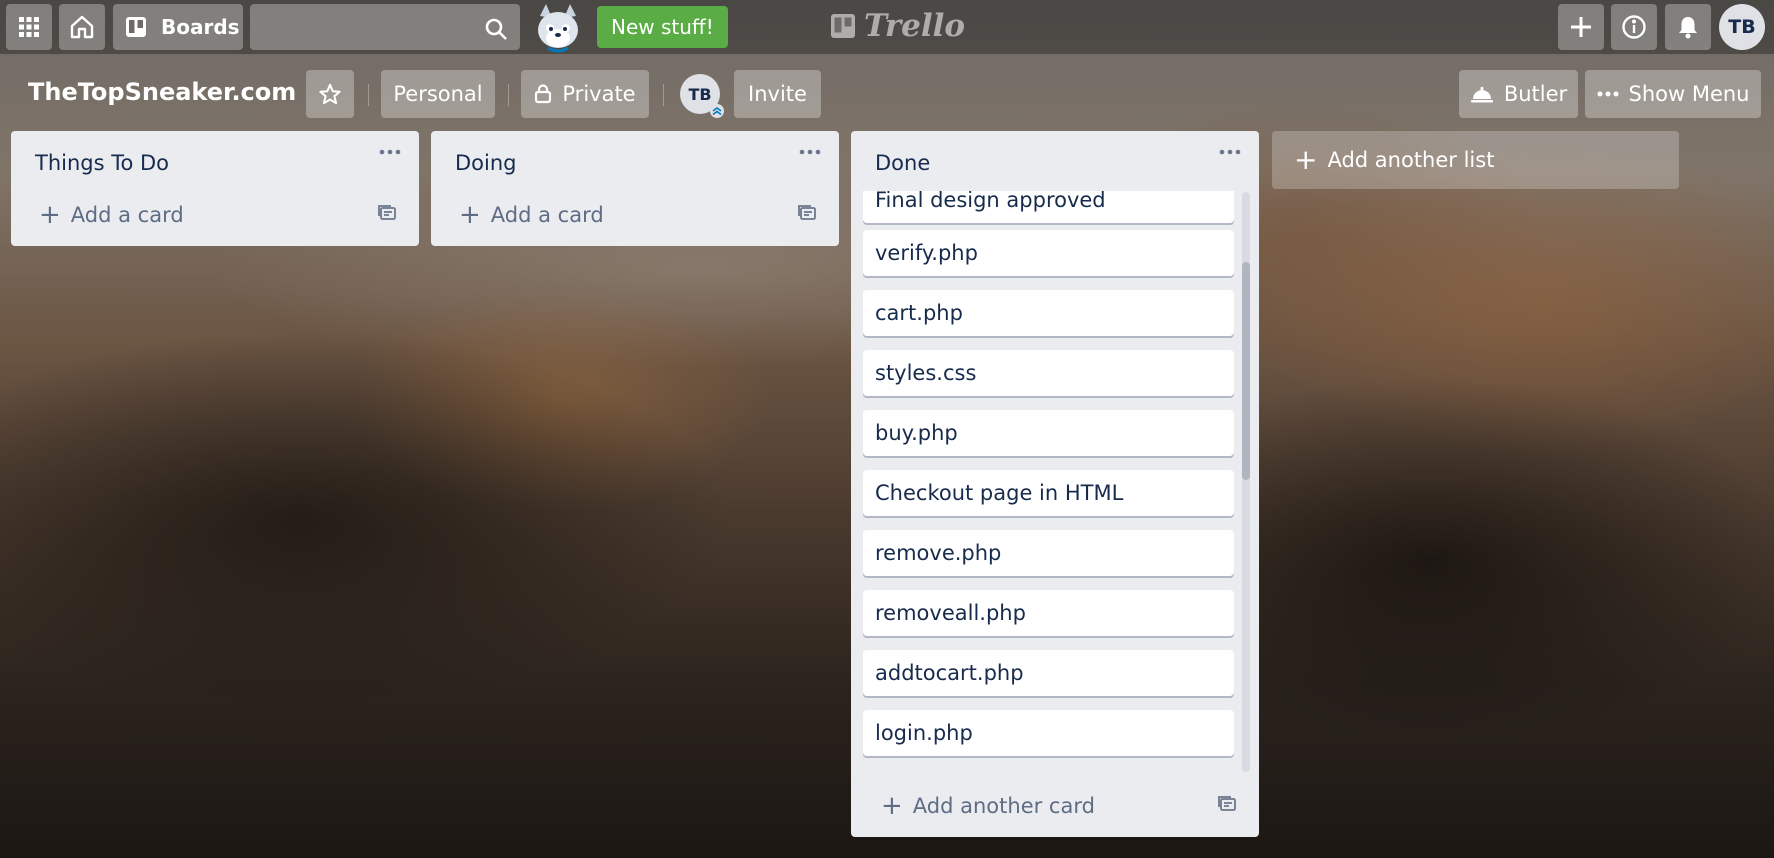  What do you see at coordinates (1048, 433) in the screenshot?
I see `card: buy.php` at bounding box center [1048, 433].